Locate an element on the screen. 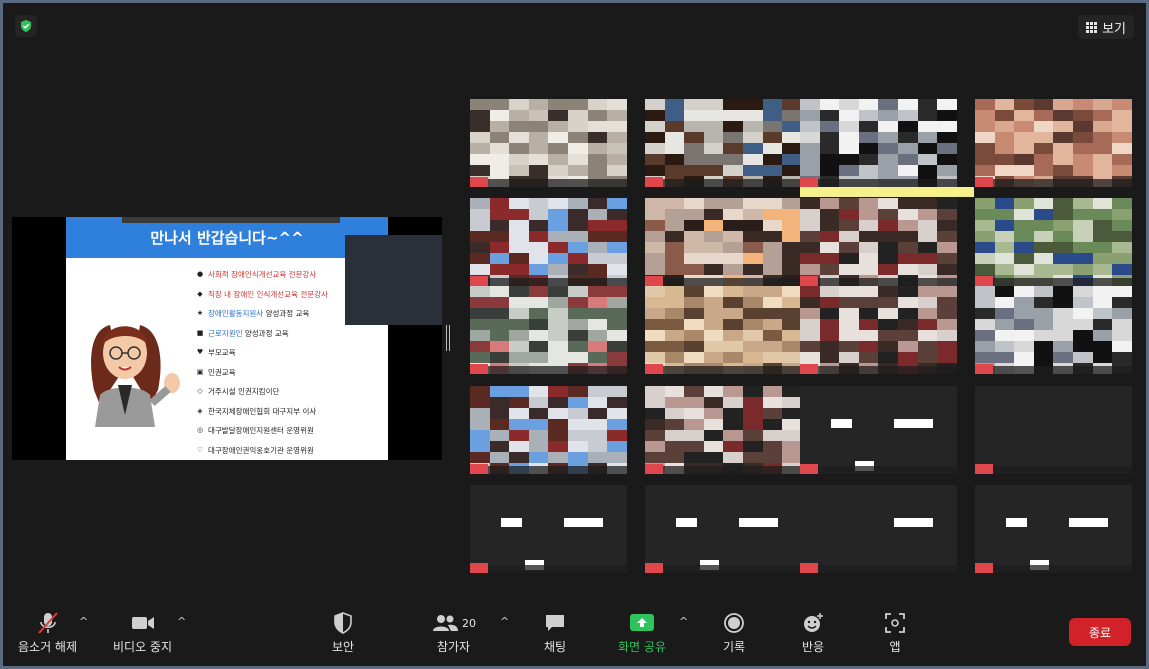  chat-button: 채팅 is located at coordinates (555, 633).